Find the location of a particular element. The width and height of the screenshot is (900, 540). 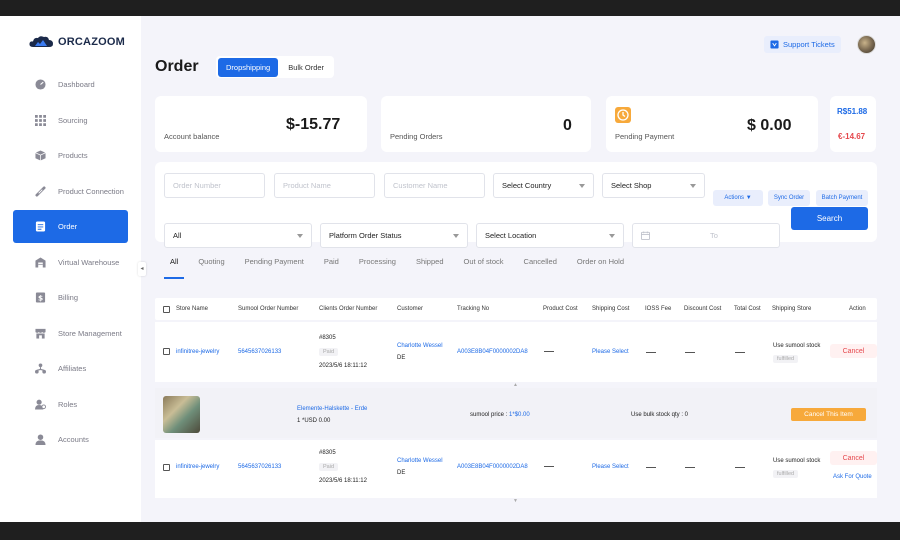

ticket-icon is located at coordinates (774, 44).